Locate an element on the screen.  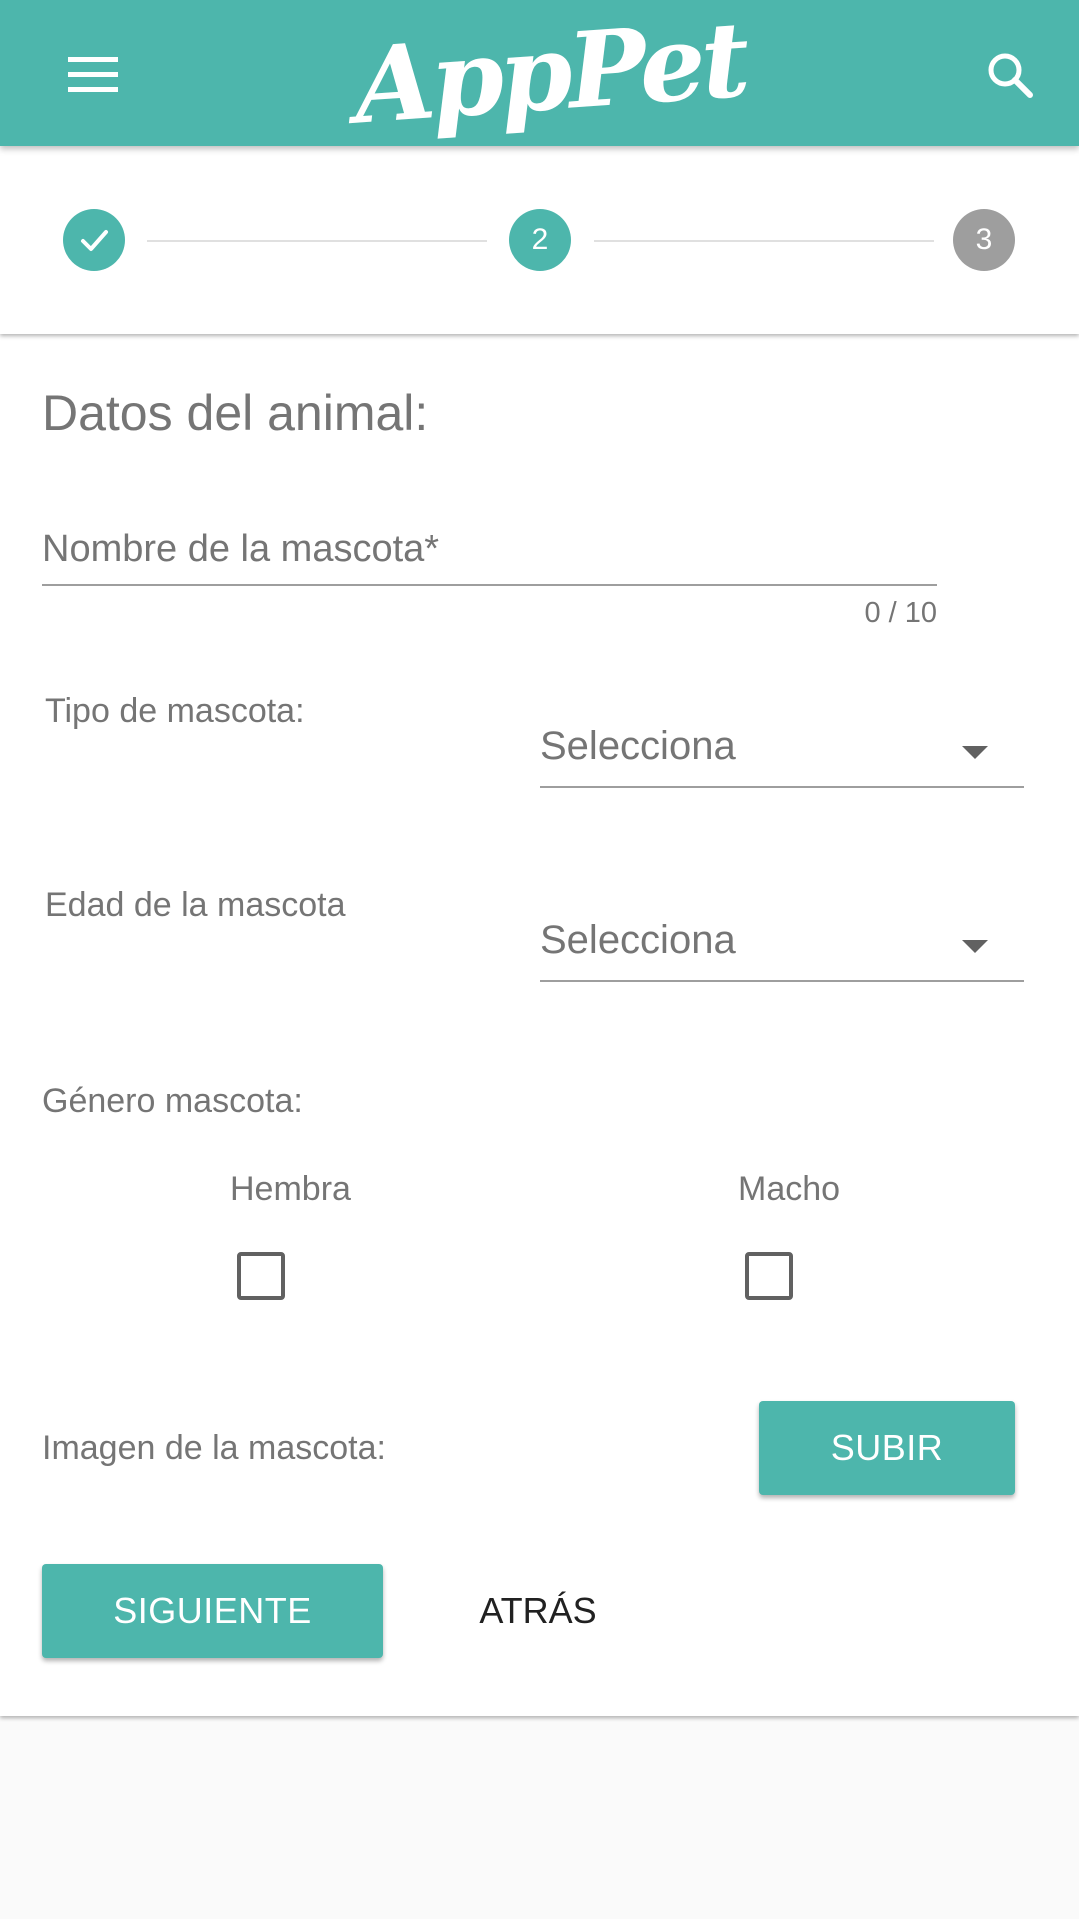
pet-age-selected: Selecciona is located at coordinates (638, 940).